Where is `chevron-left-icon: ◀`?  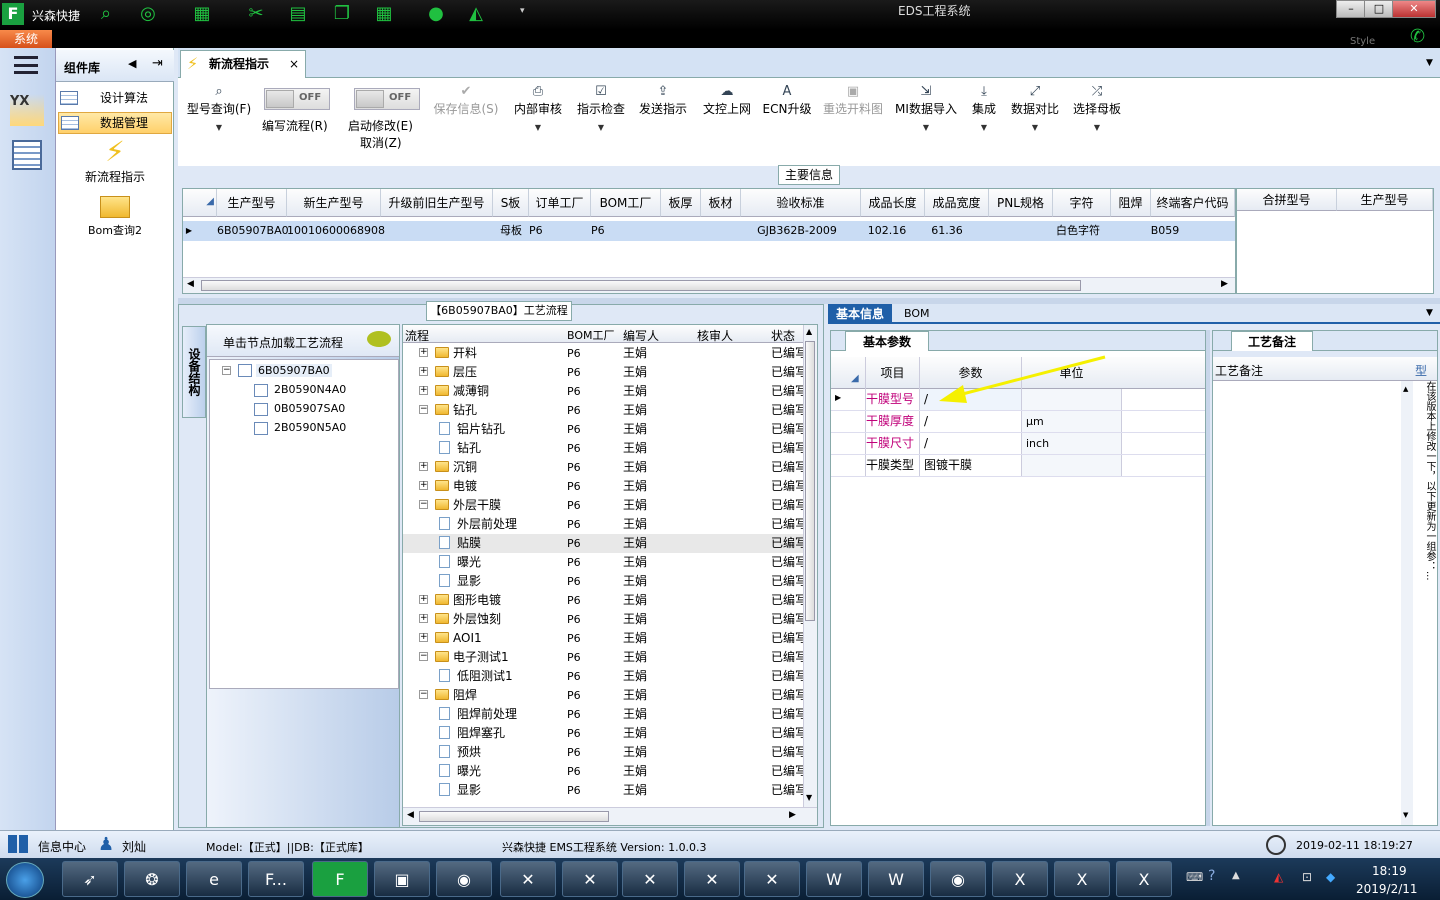 chevron-left-icon: ◀ is located at coordinates (132, 63).